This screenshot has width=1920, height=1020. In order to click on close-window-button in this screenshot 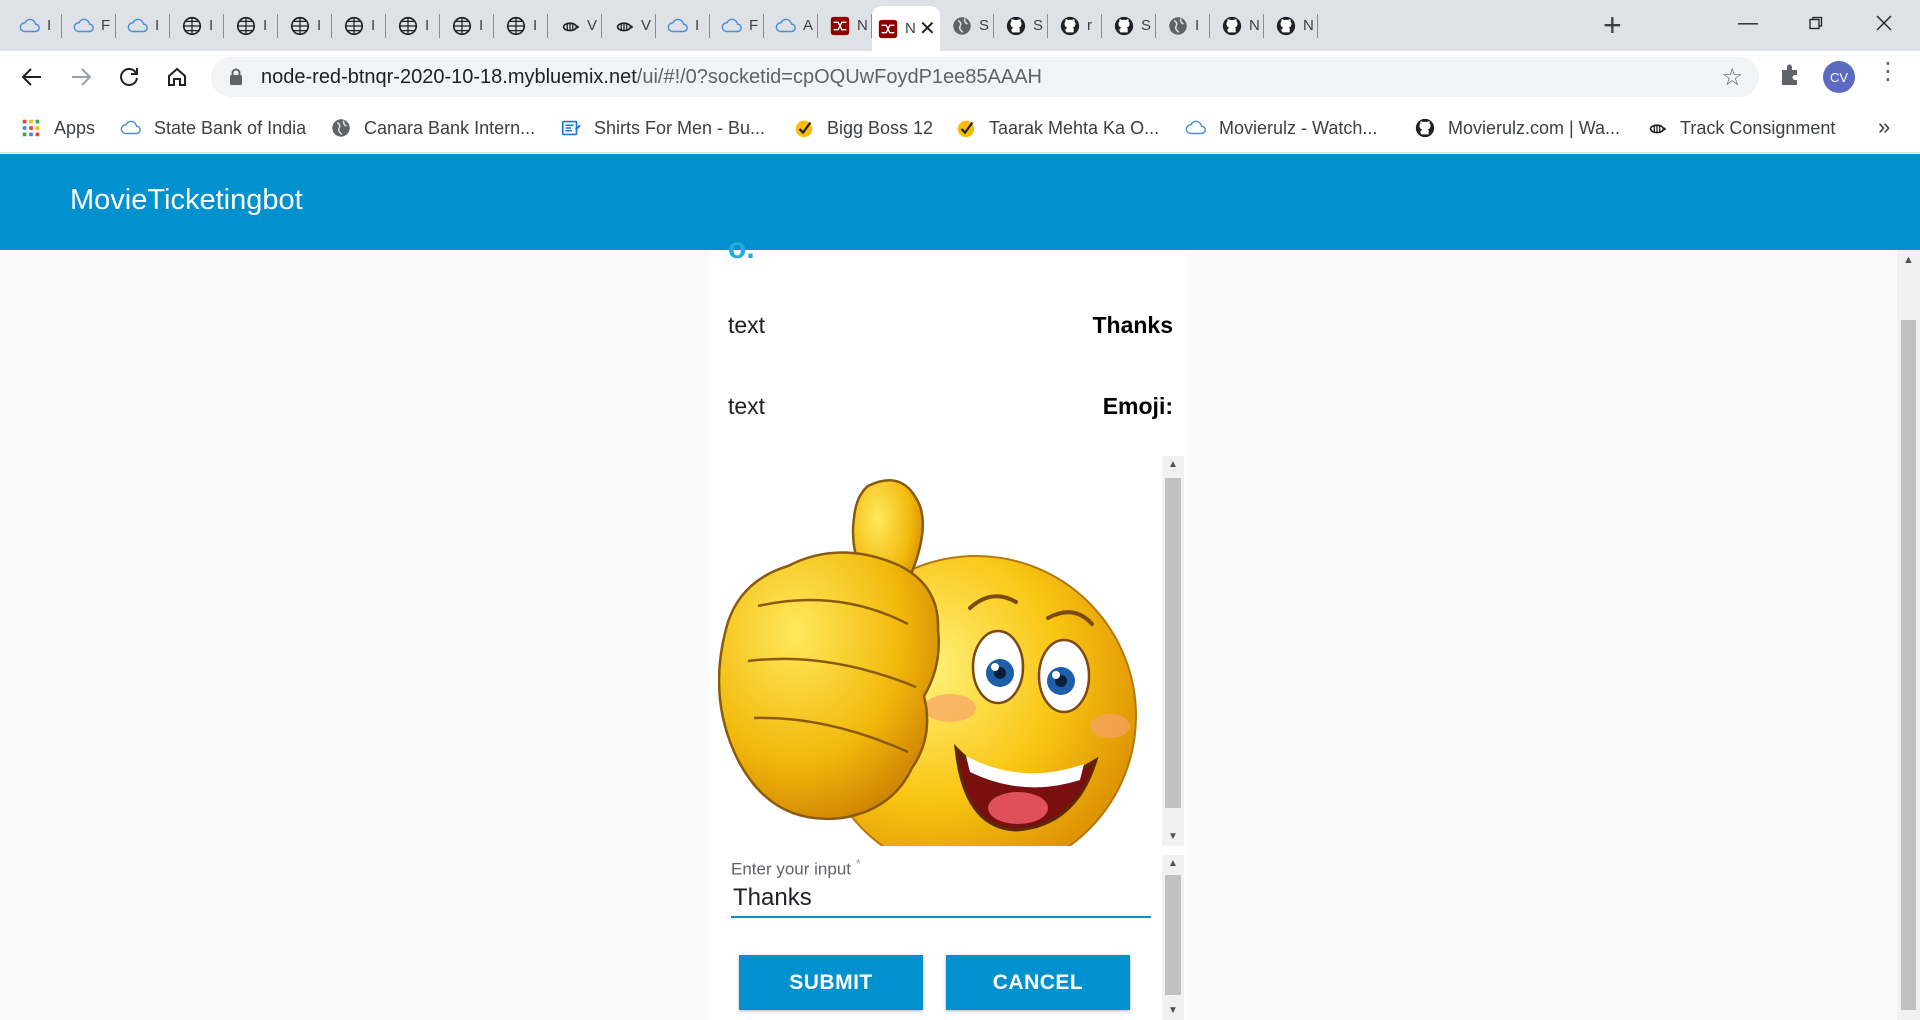, I will do `click(1884, 23)`.